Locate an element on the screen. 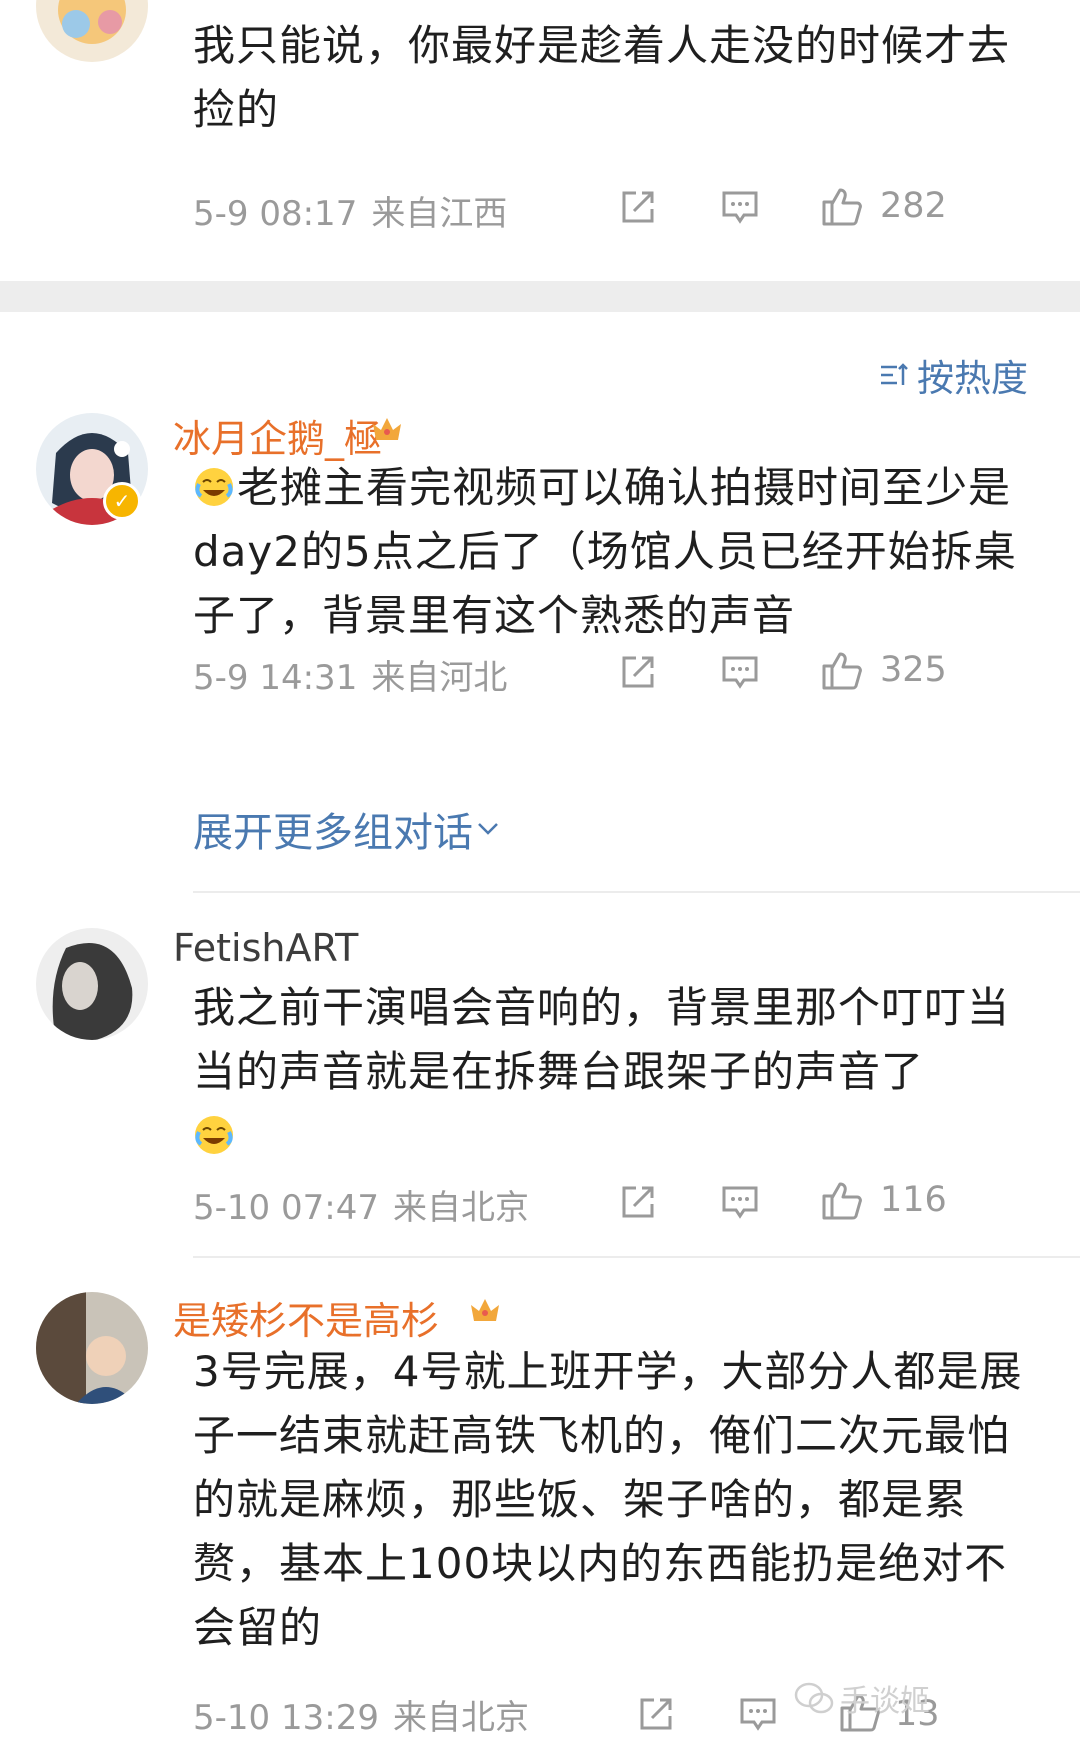  sort-label: 按热度 is located at coordinates (972, 378).